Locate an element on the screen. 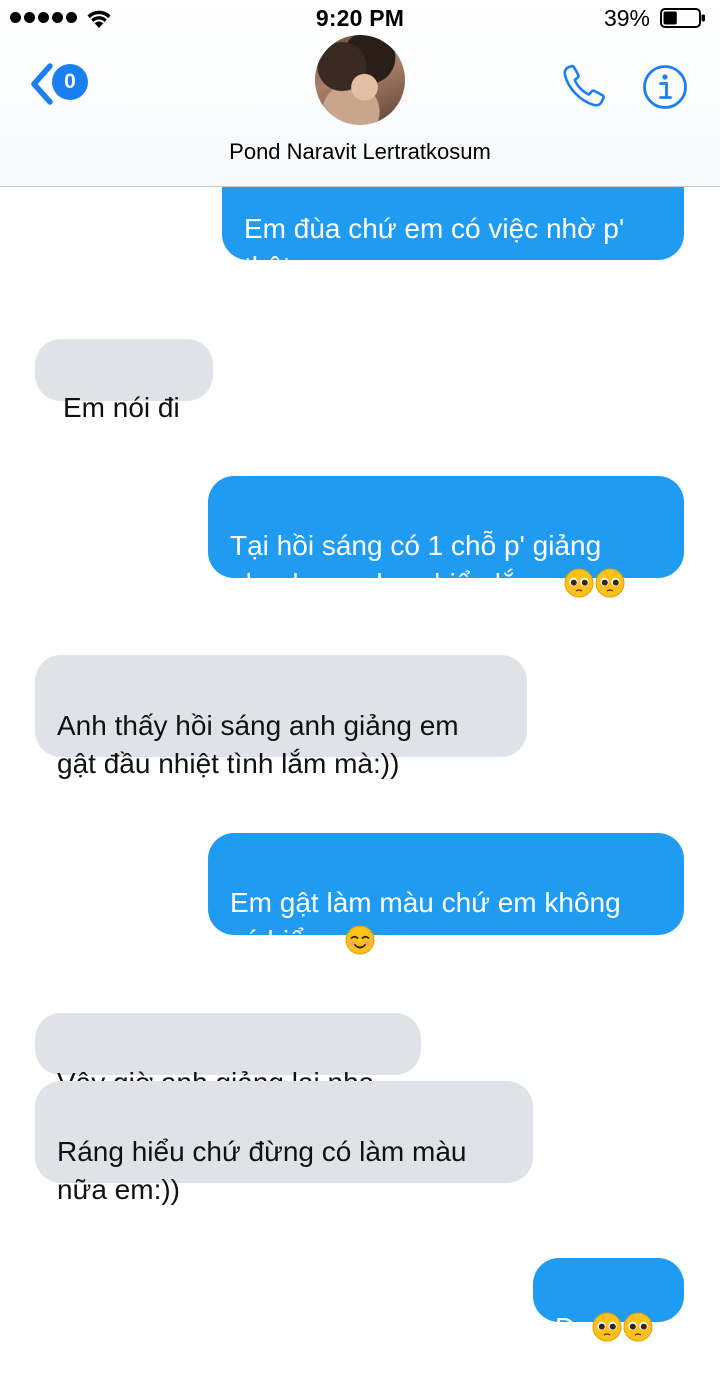 This screenshot has width=720, height=1395. message-bubble-outgoing: Em gật làm màu chứ em không có hiểu ạ is located at coordinates (446, 894).